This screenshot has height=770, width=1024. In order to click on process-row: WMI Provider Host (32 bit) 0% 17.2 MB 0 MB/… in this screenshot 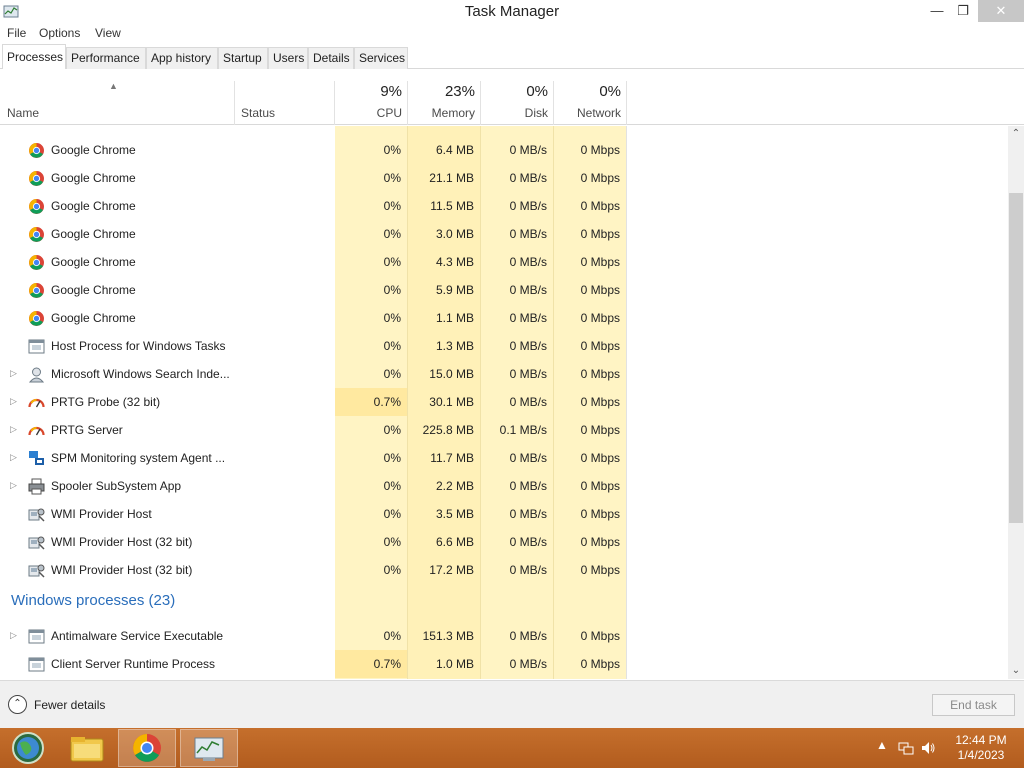, I will do `click(504, 570)`.